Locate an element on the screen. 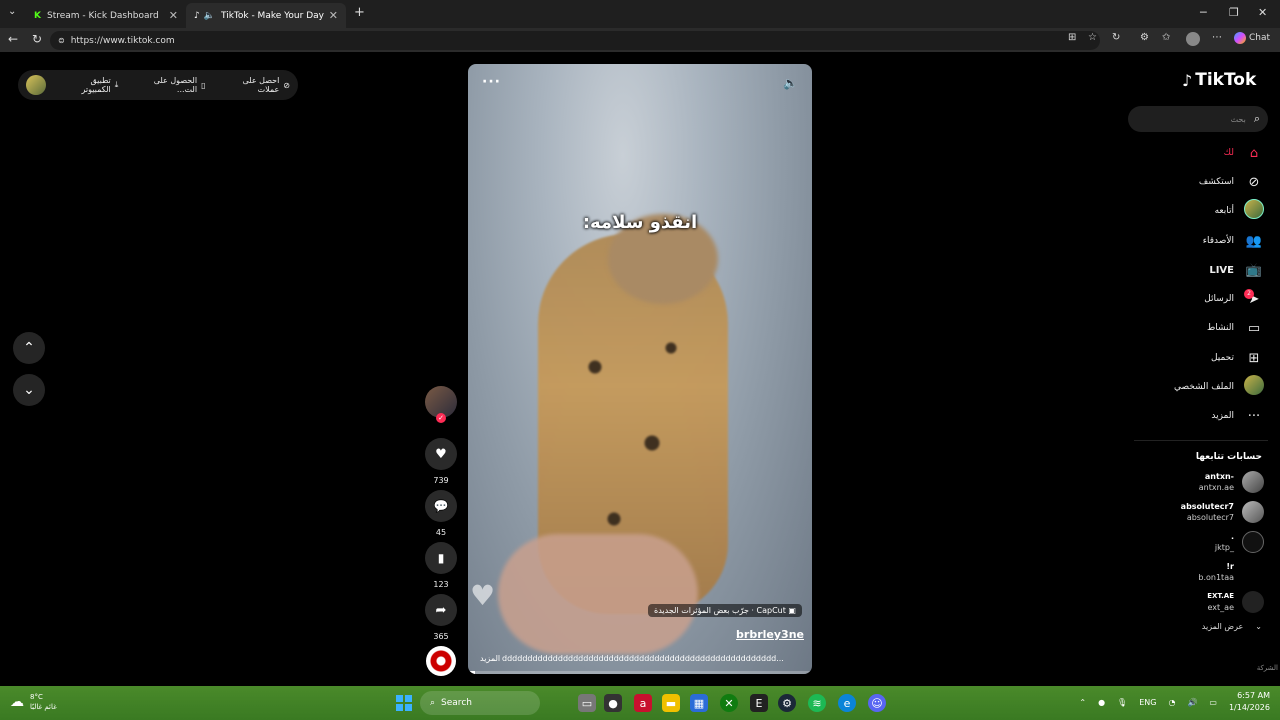 This screenshot has height=720, width=1280. nav-friends: الأصدقاء 👥 is located at coordinates (1233, 241).